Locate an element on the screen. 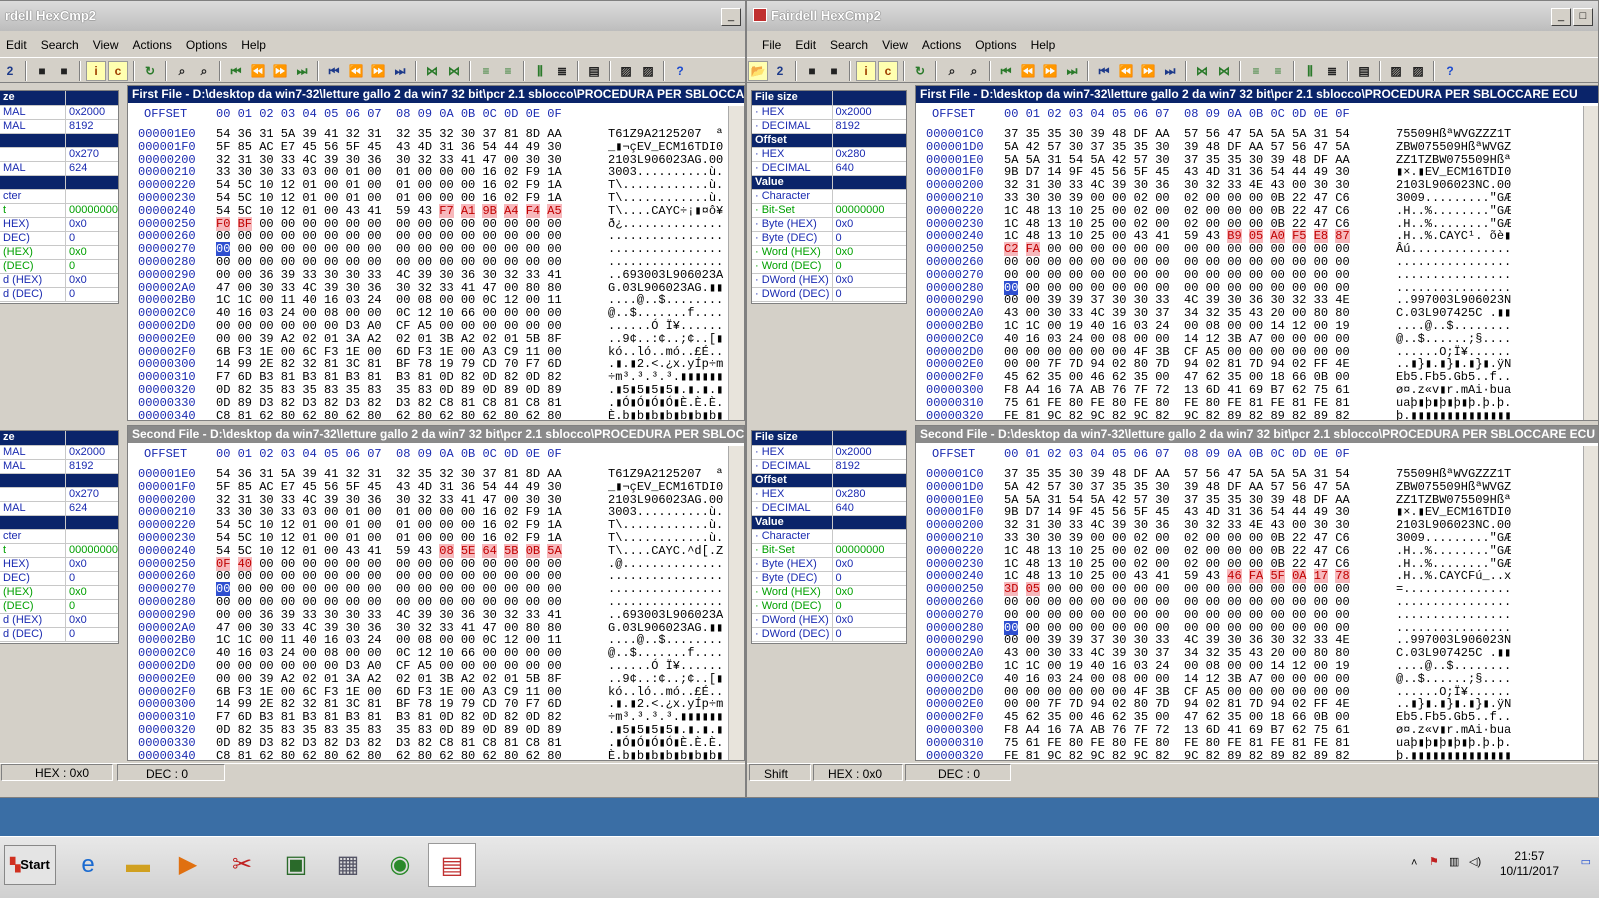 The image size is (1599, 898). row-ascii: ..9¢..:¢..;¢..[▮ is located at coordinates (665, 679).